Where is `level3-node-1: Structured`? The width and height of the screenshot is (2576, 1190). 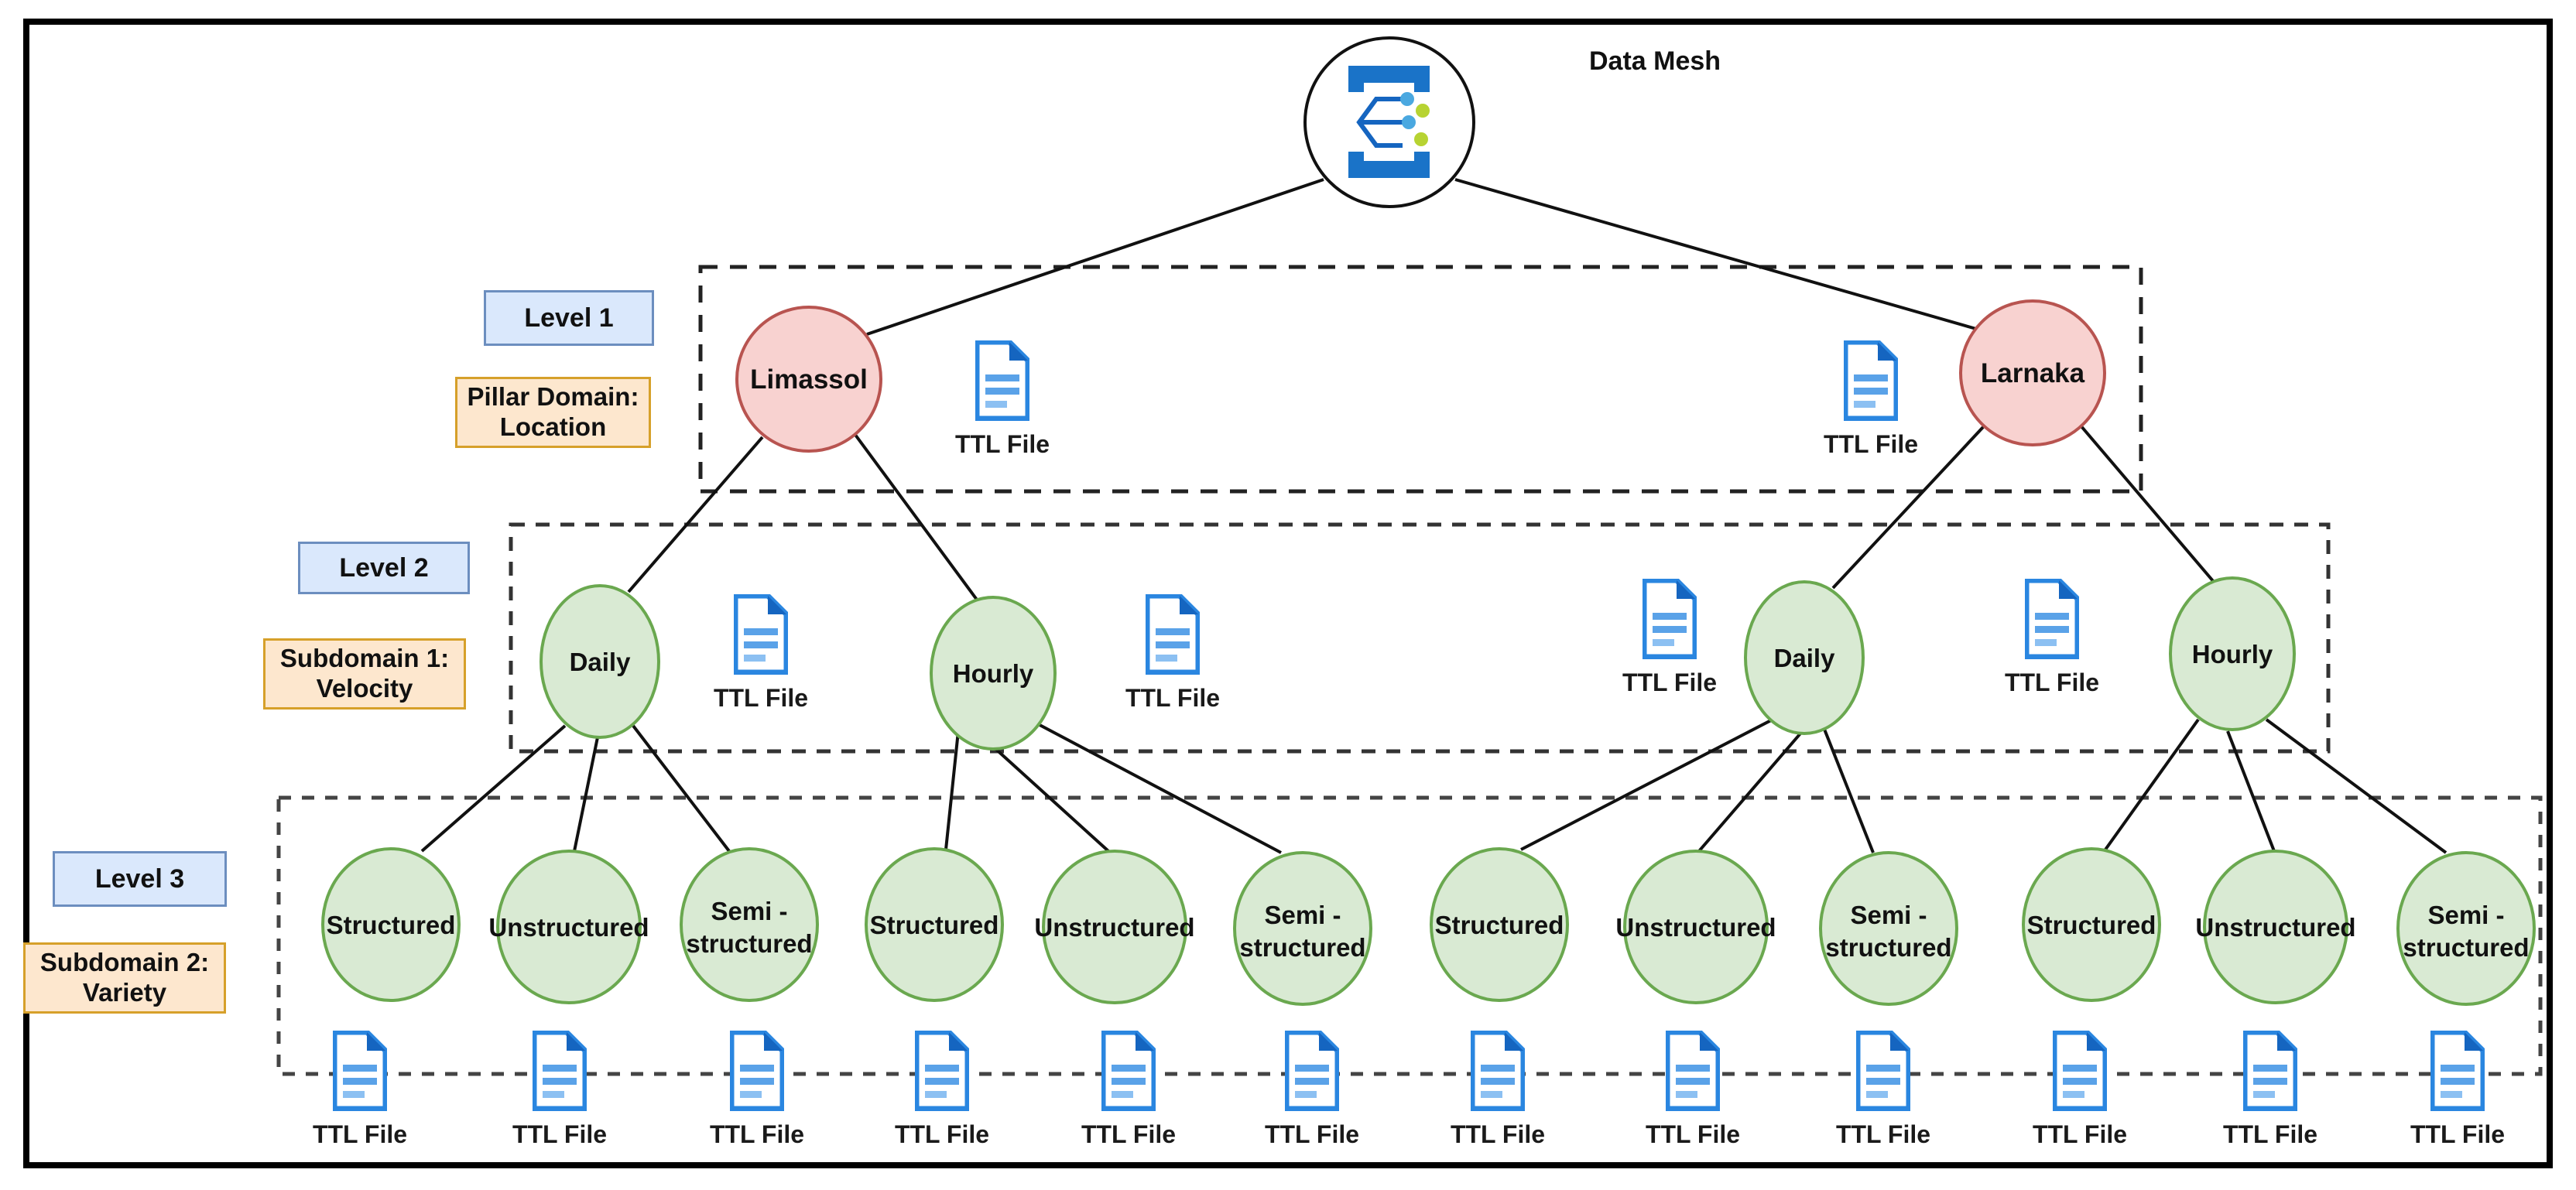
level3-node-1: Structured is located at coordinates (391, 924).